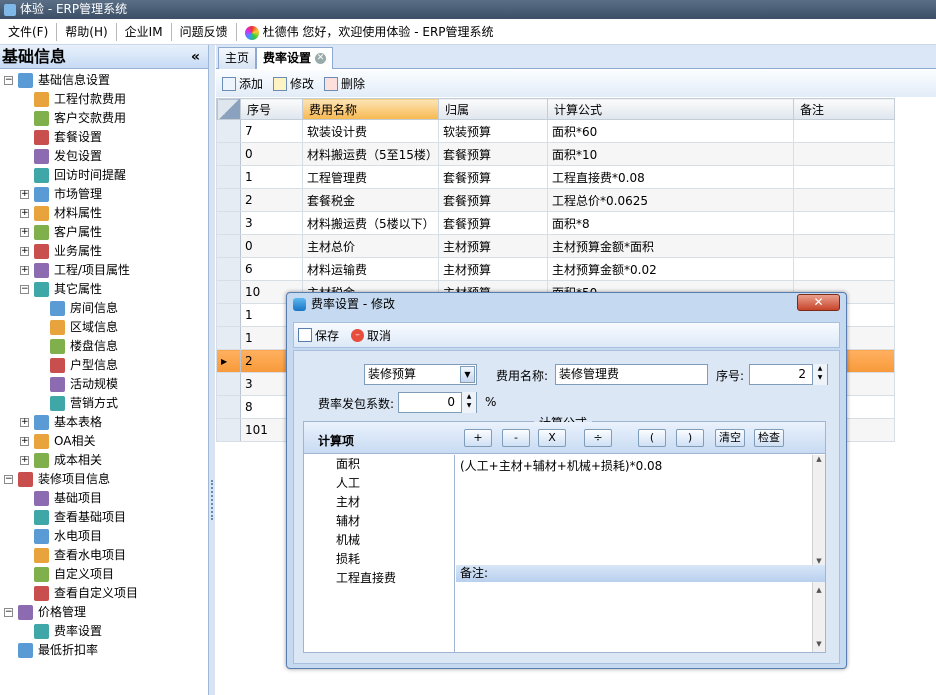 The image size is (936, 695). What do you see at coordinates (84, 384) in the screenshot?
I see `tree-node: 活动规模` at bounding box center [84, 384].